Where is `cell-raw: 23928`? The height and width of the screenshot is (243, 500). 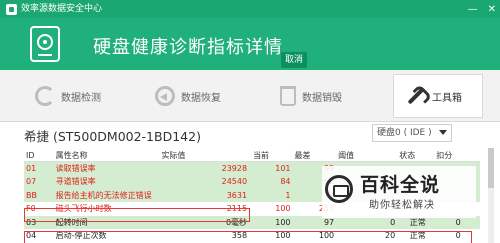
cell-raw: 23928 is located at coordinates (207, 168).